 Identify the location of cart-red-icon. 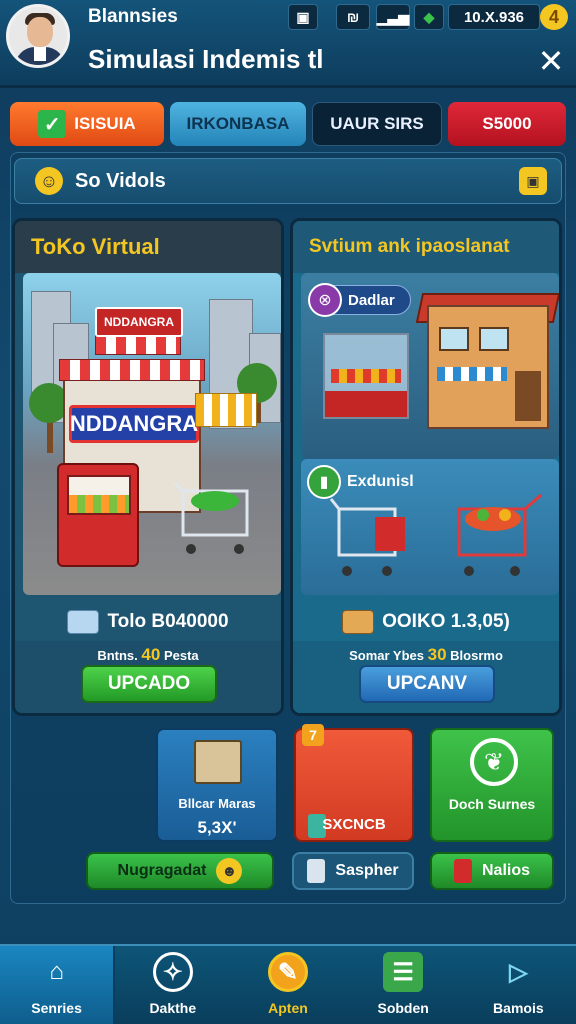
(367, 537).